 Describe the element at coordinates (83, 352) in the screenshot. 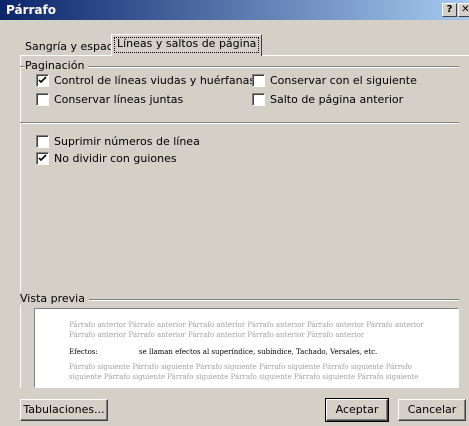

I see `preview-effects-label: Efectos:` at that location.